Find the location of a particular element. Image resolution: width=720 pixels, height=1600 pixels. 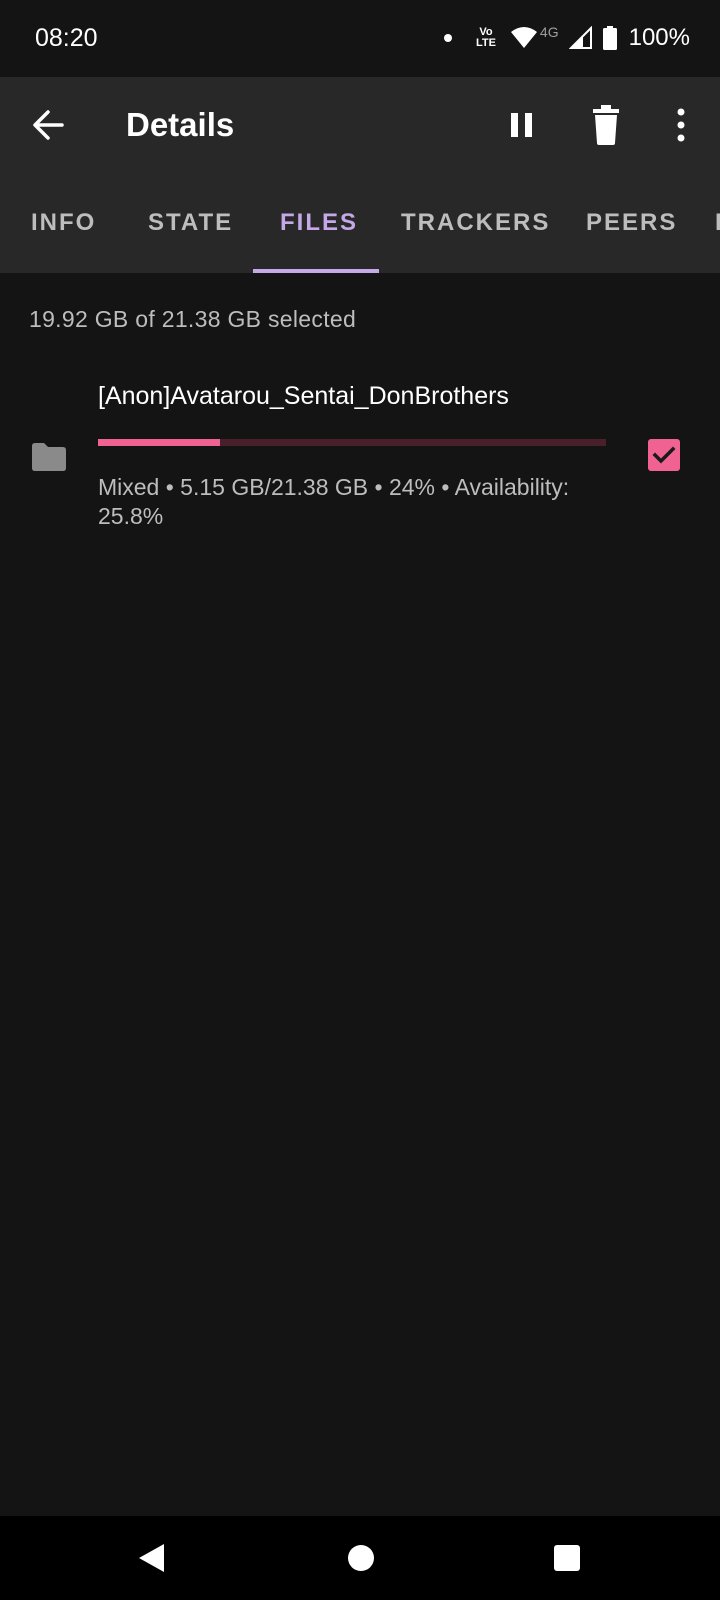

notification-dot-icon is located at coordinates (447, 38).